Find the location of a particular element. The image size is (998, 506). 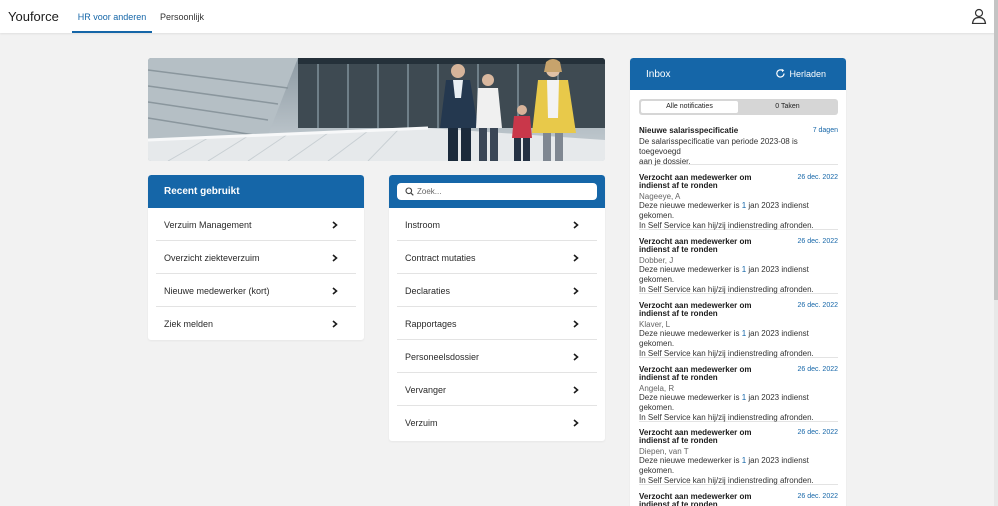

tab-persoonlijk: Persoonlijk is located at coordinates (182, 22).